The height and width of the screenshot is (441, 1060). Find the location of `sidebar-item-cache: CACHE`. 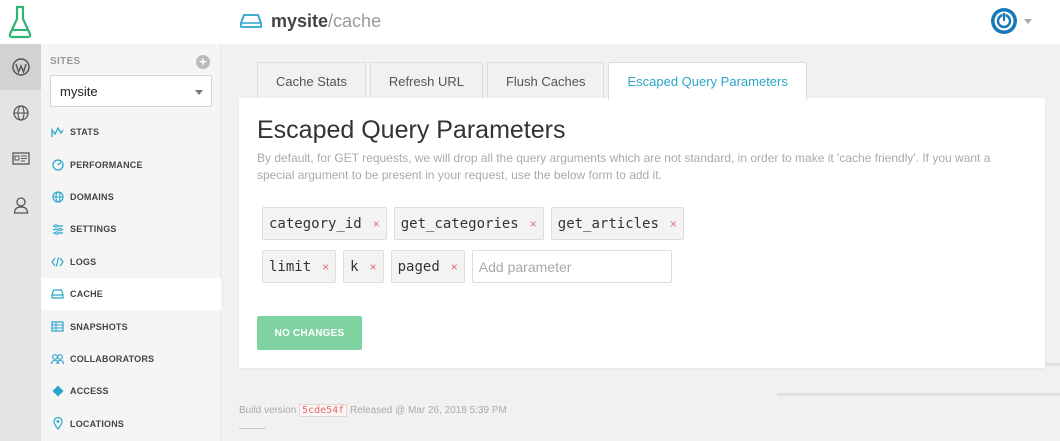

sidebar-item-cache: CACHE is located at coordinates (131, 294).